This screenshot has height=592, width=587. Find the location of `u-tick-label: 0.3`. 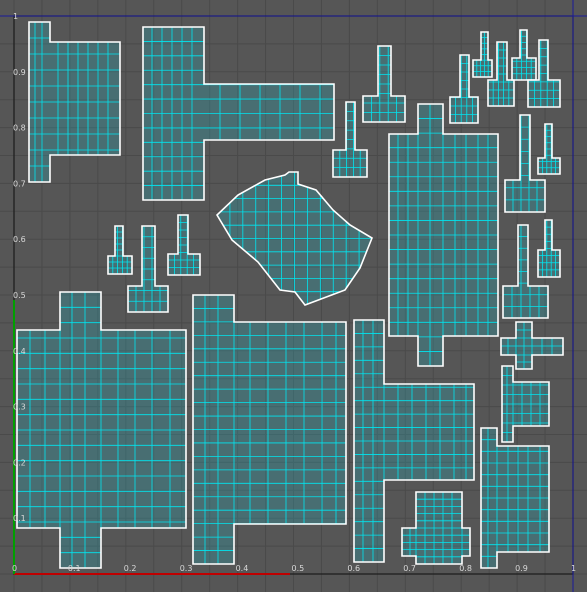

u-tick-label: 0.3 is located at coordinates (186, 568).